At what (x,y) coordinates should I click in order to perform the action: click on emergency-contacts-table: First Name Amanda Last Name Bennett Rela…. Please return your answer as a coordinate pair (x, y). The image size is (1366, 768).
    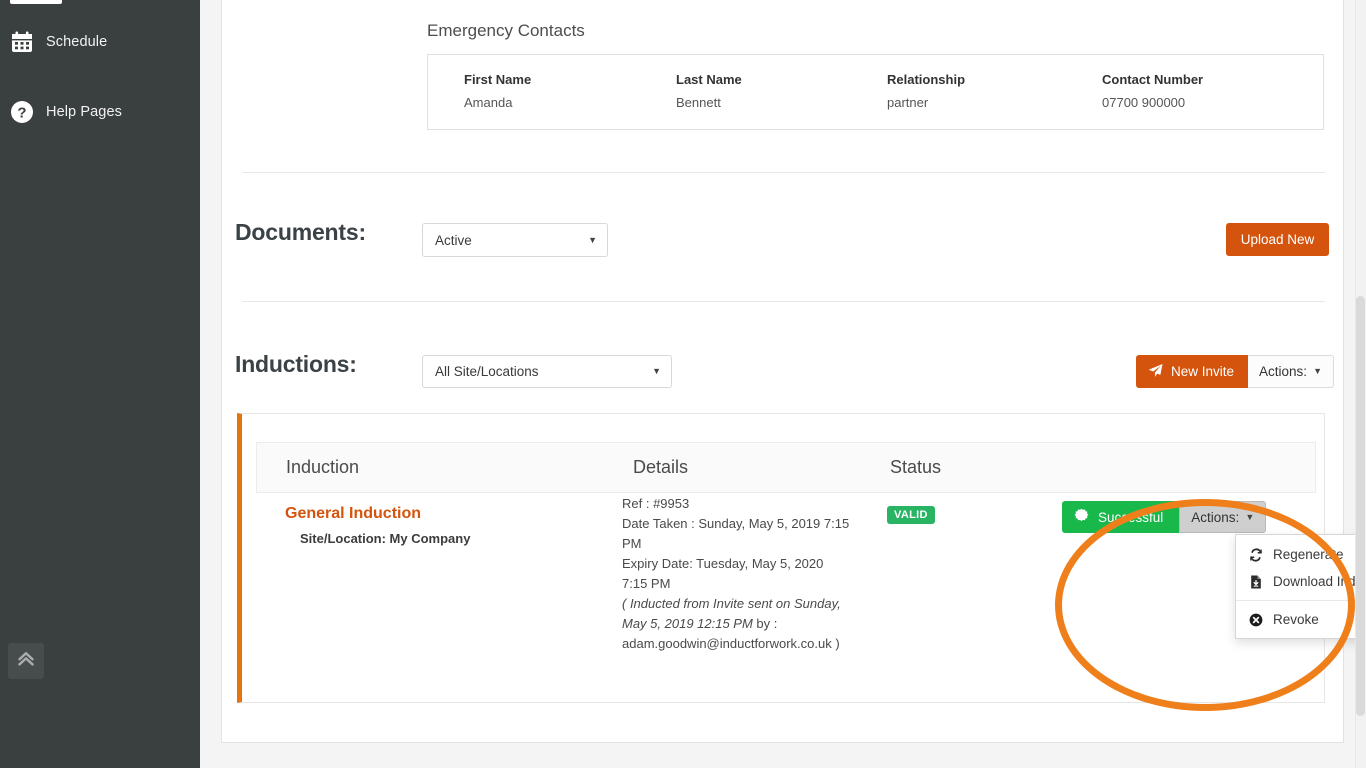
    Looking at the image, I should click on (875, 92).